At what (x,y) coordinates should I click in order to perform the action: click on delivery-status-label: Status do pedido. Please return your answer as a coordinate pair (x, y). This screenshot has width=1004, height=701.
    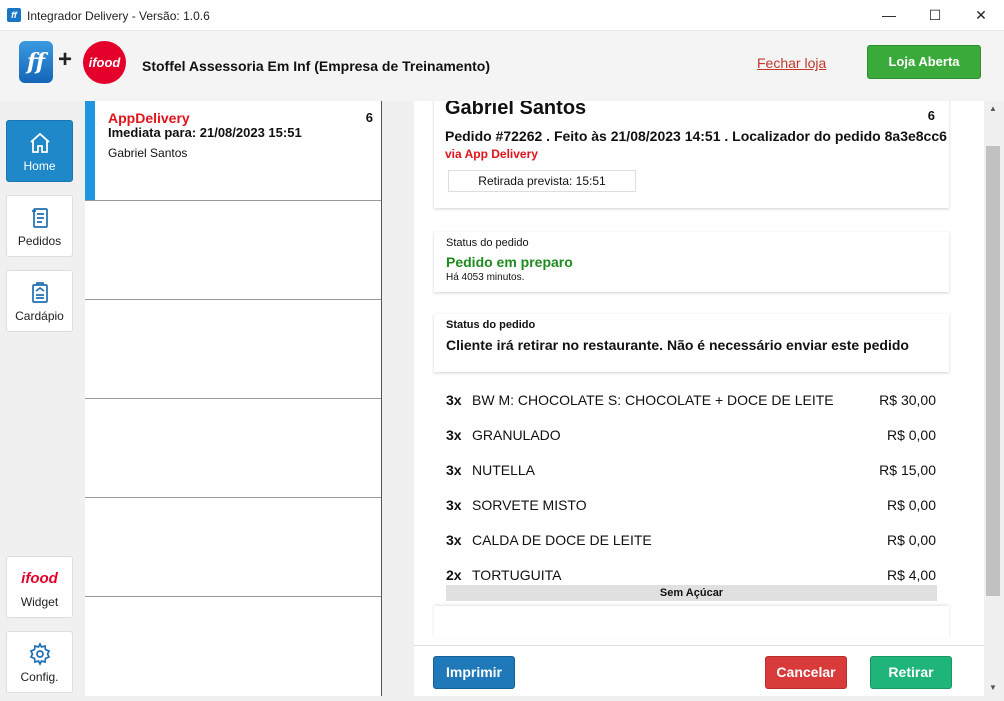
    Looking at the image, I should click on (491, 325).